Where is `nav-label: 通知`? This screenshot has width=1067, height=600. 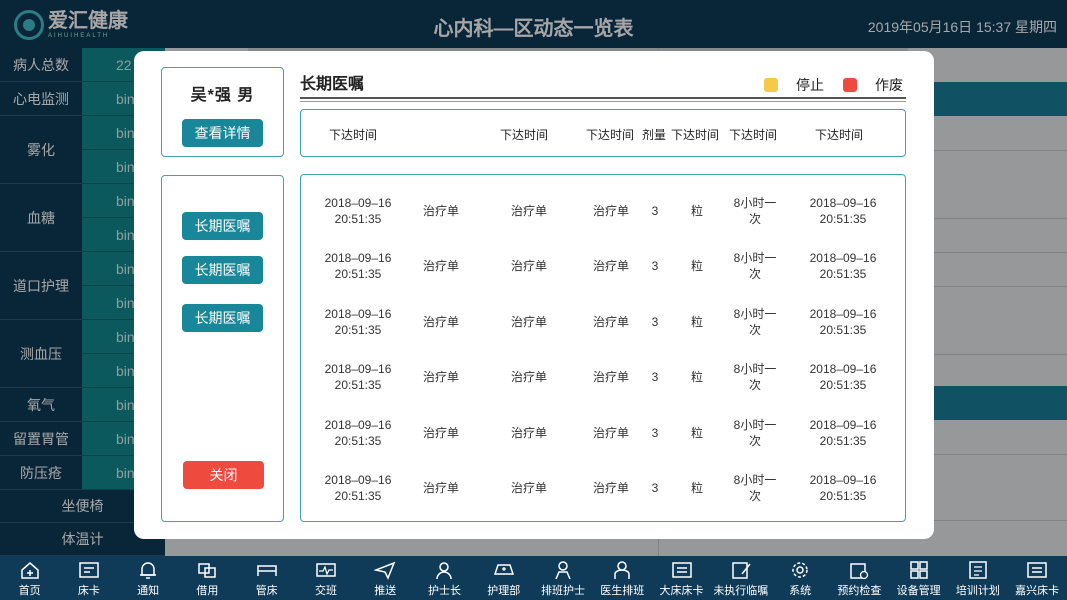 nav-label: 通知 is located at coordinates (148, 591).